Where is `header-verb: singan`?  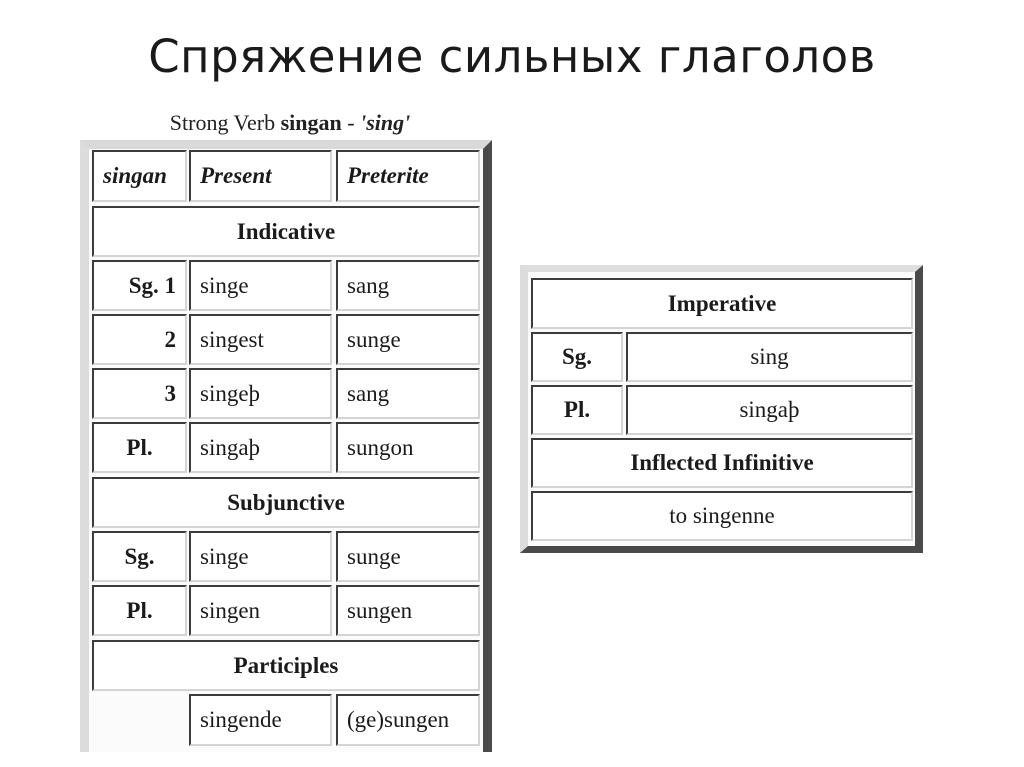
header-verb: singan is located at coordinates (139, 176).